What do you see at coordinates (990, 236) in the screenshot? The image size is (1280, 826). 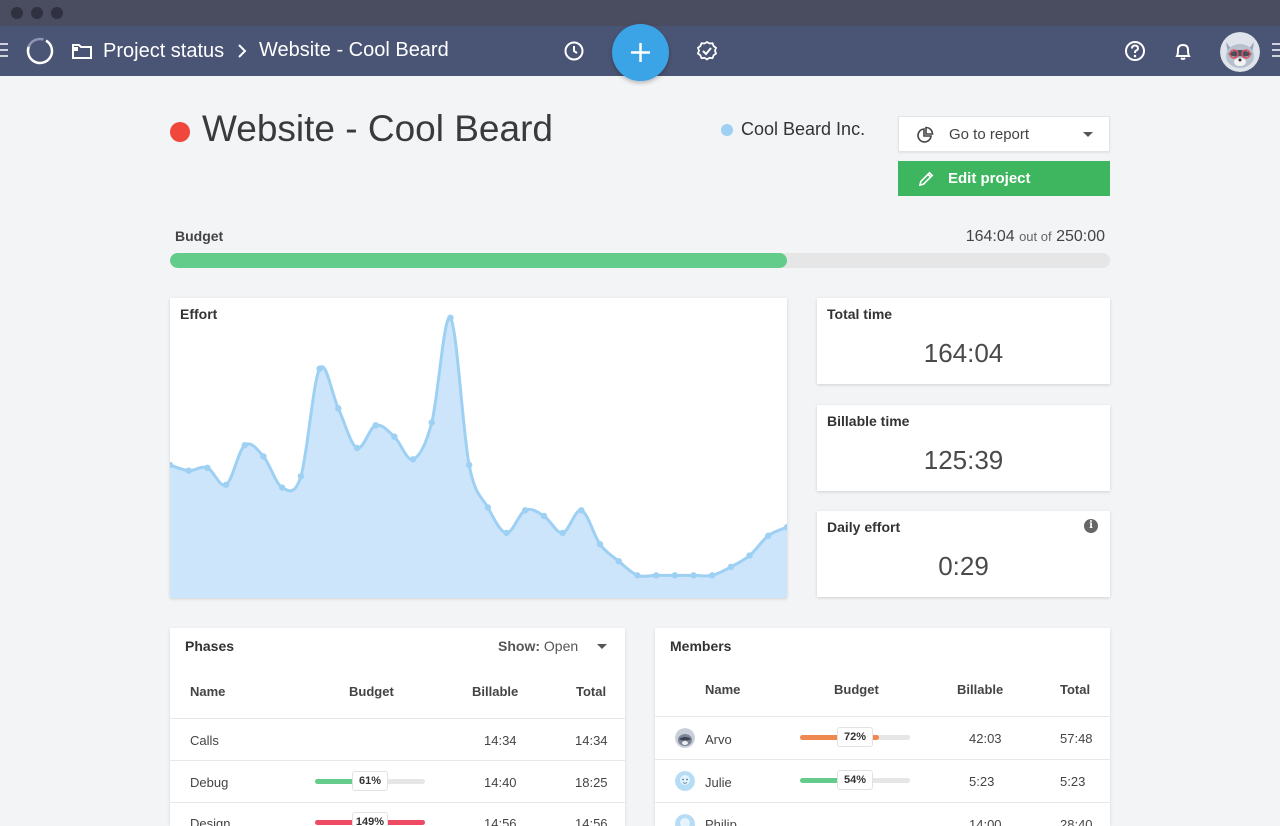 I see `budget-used: 164:04` at bounding box center [990, 236].